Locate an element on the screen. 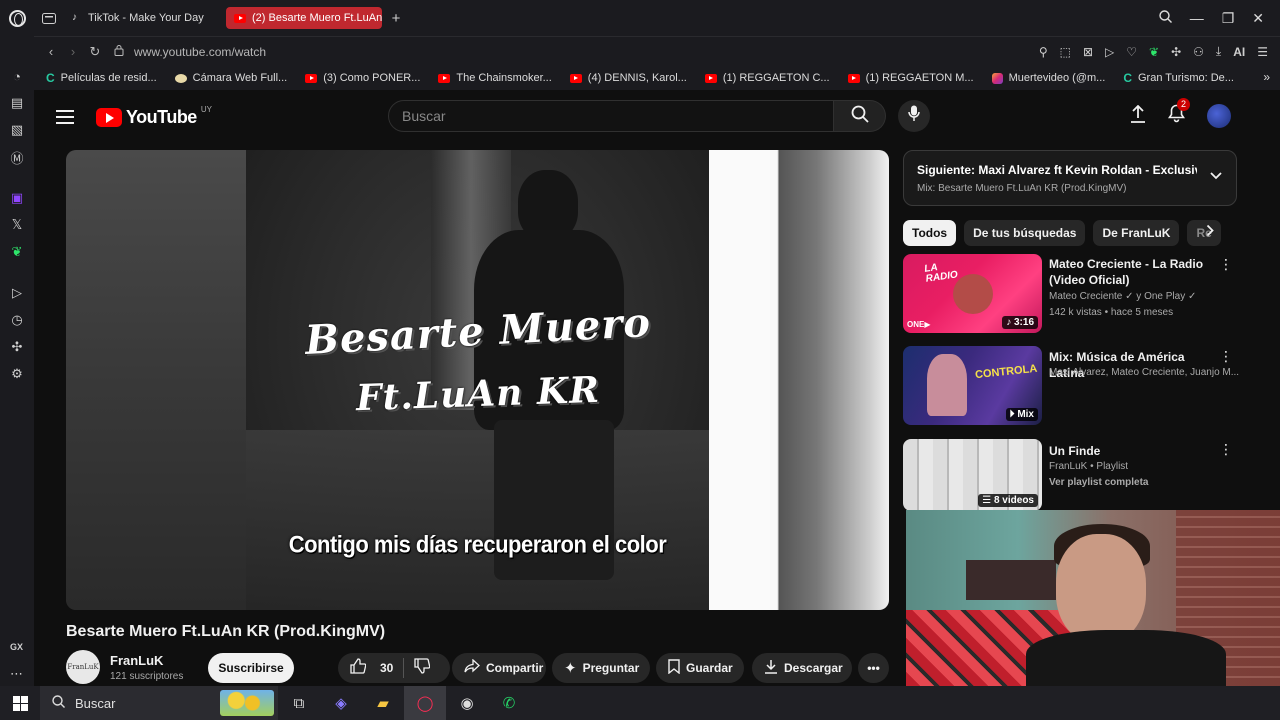 This screenshot has width=1280, height=720. extensions-icon: ✣ is located at coordinates (17, 347).